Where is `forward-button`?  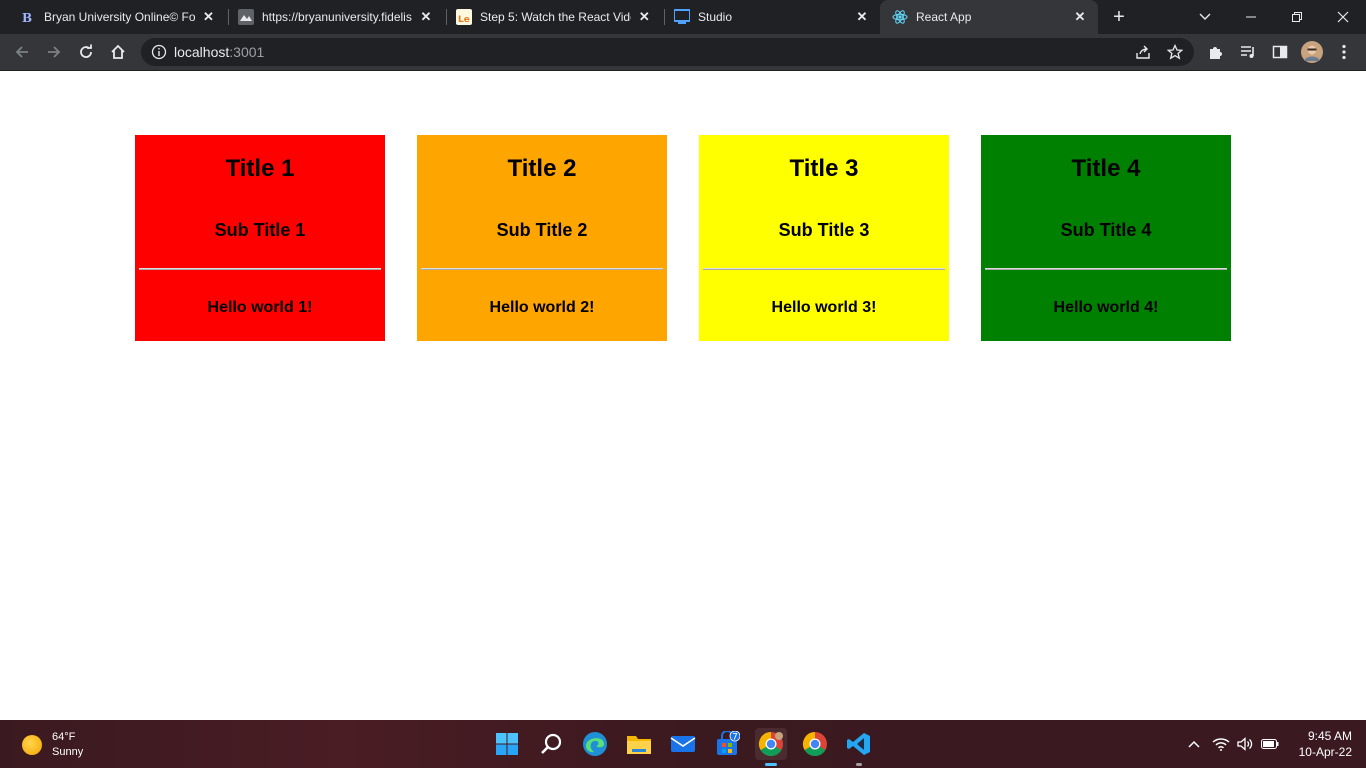
forward-button is located at coordinates (54, 52).